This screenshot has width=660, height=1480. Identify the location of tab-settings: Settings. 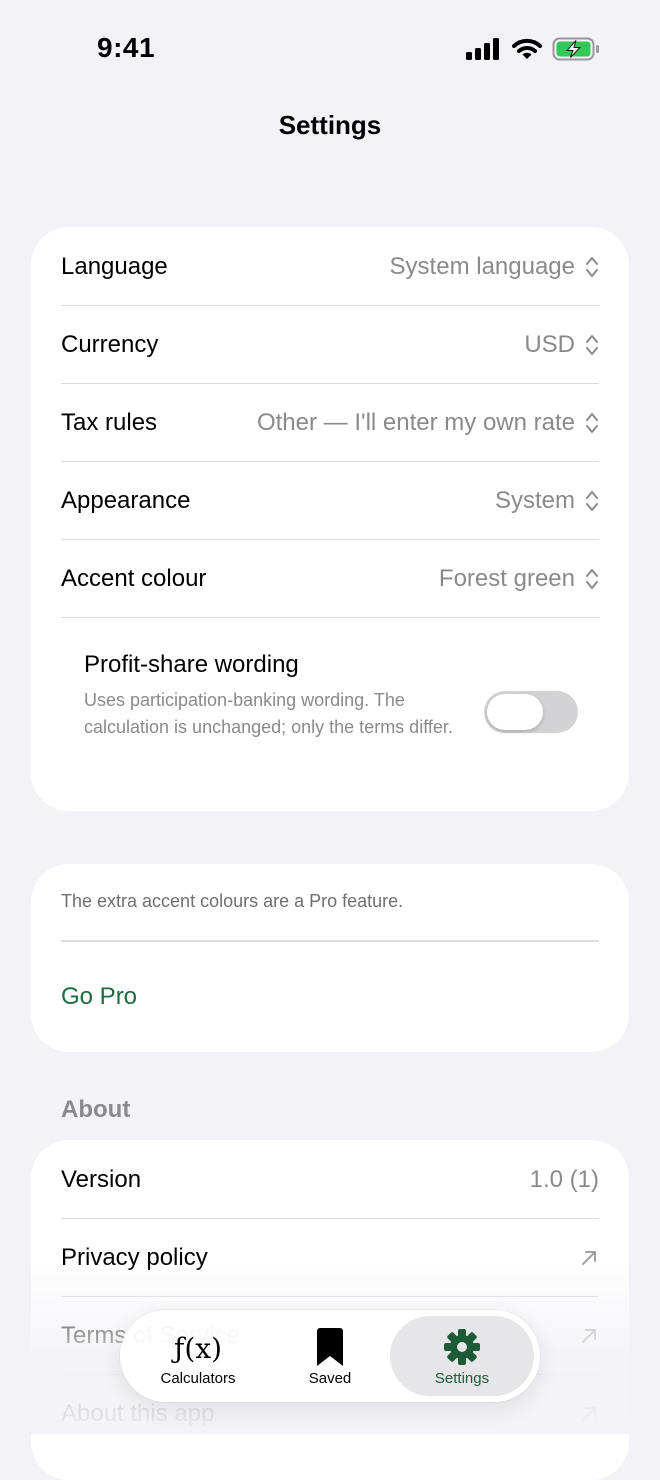
(462, 1356).